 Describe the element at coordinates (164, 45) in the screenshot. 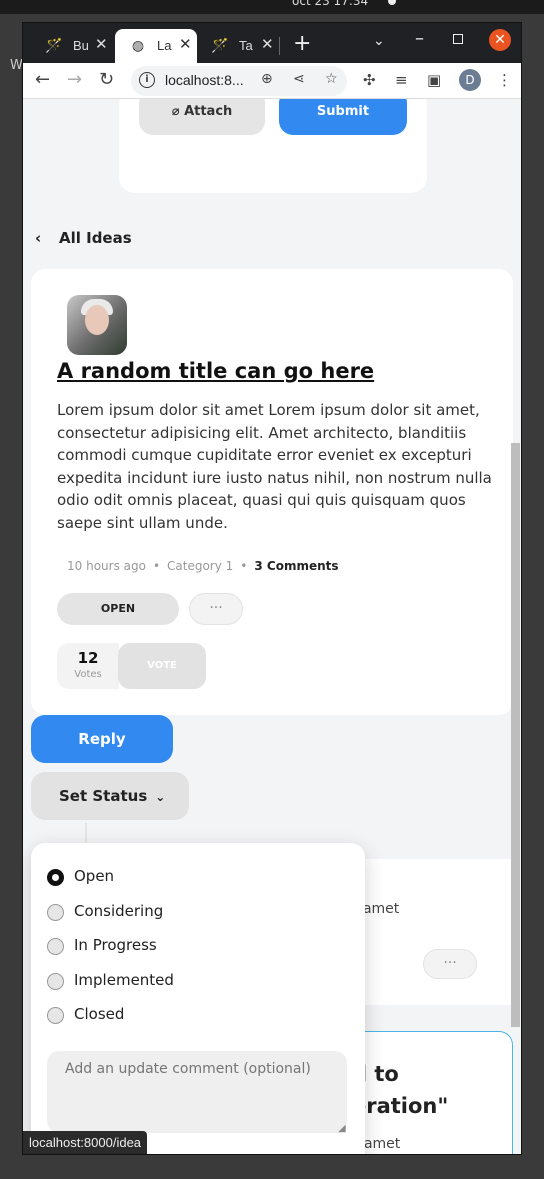

I see `tab-title: La` at that location.